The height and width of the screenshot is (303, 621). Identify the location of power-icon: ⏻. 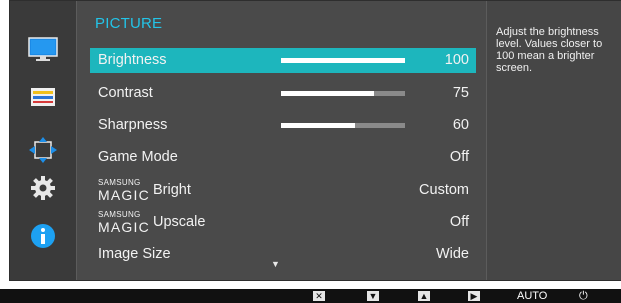
(583, 296).